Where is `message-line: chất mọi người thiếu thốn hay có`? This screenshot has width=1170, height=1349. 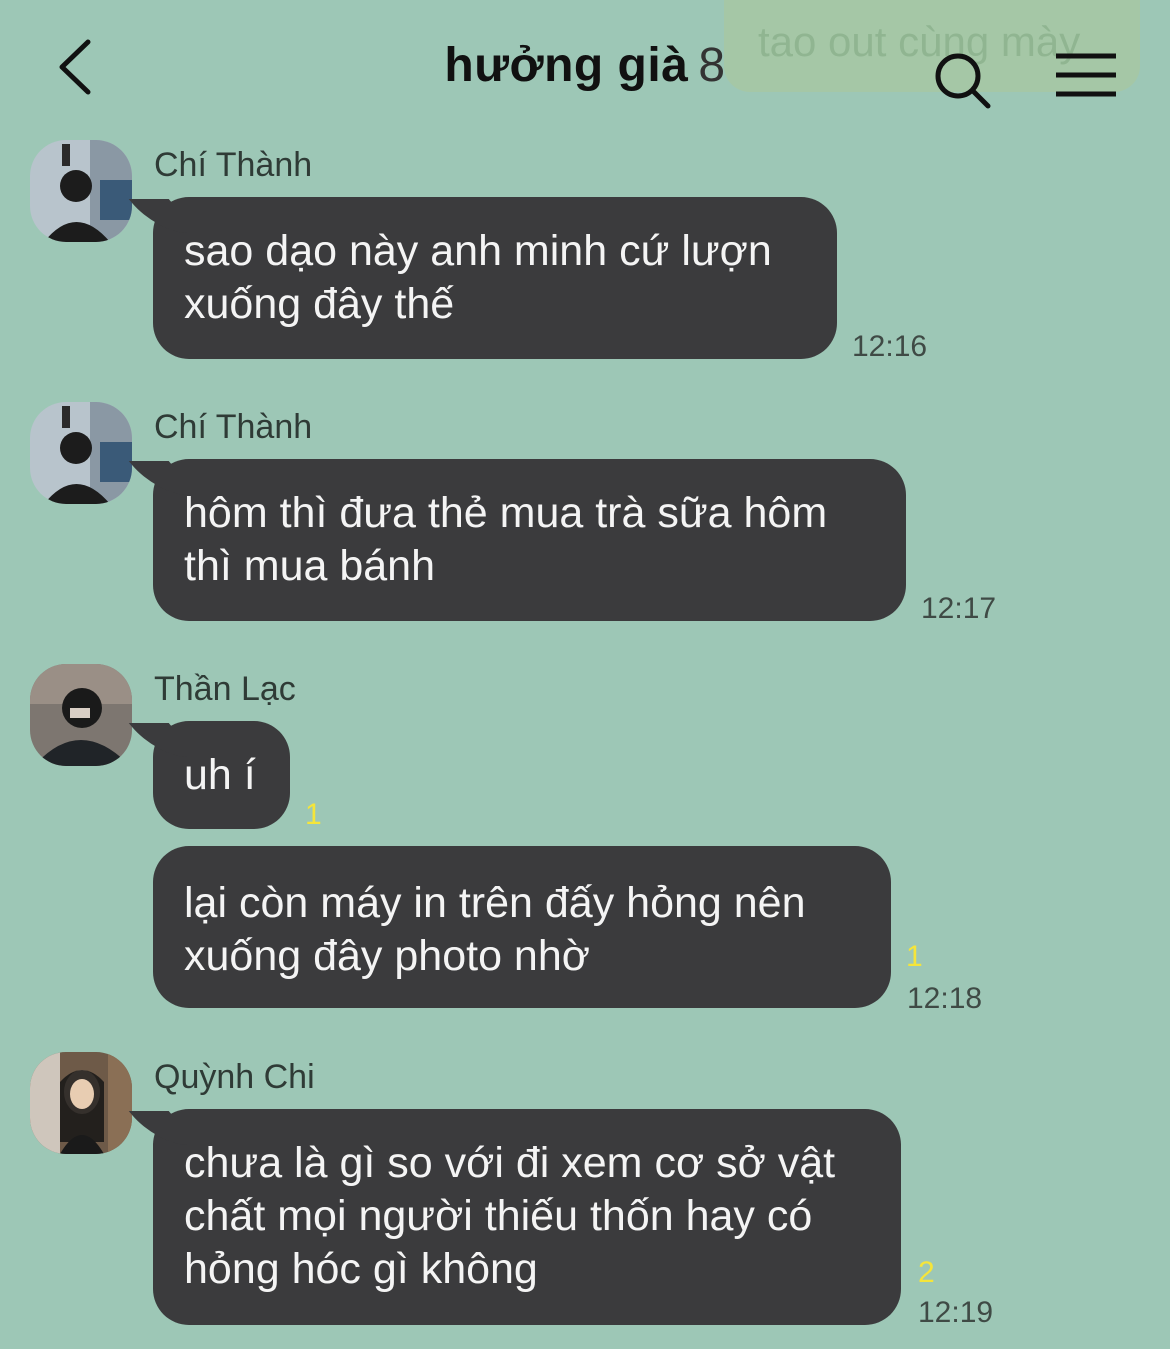
message-line: chất mọi người thiếu thốn hay có is located at coordinates (498, 1216).